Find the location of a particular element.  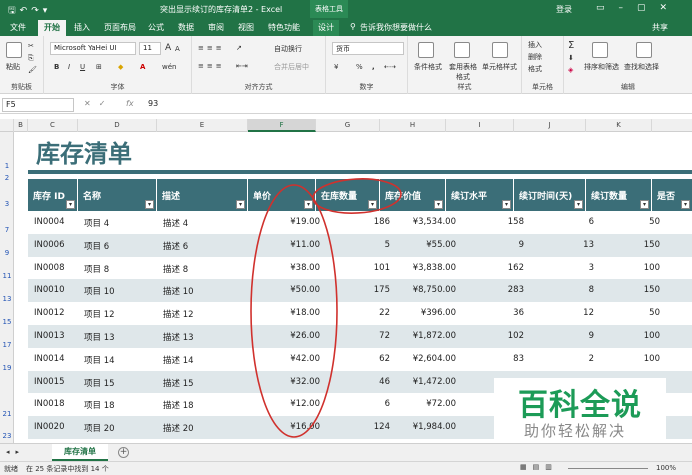

sort-filter-button: 排序和筛选 is located at coordinates (601, 67).